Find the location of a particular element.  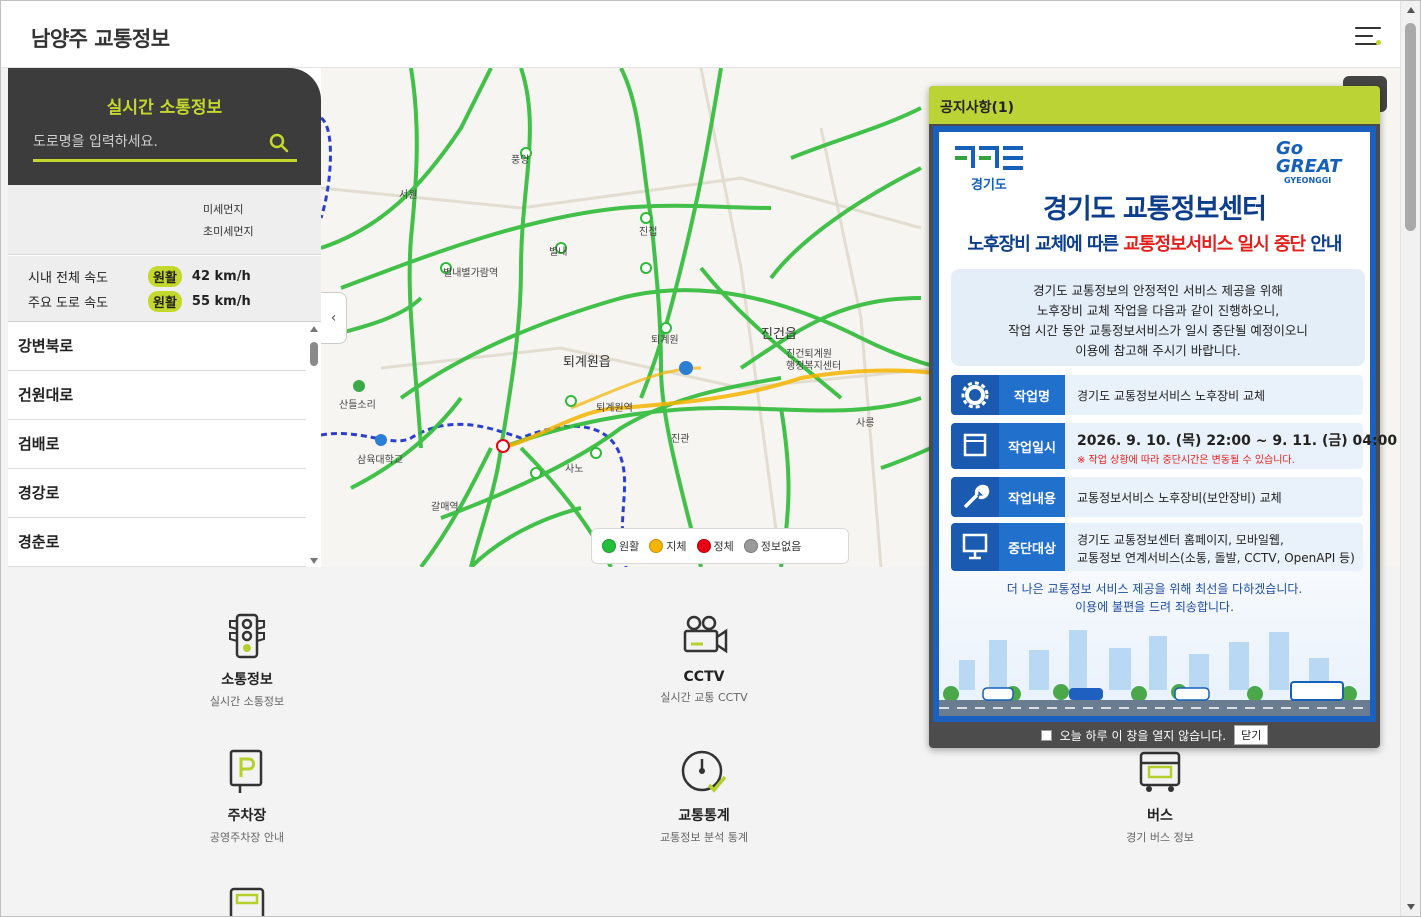

map-label-jingwan: 진관 is located at coordinates (680, 439).